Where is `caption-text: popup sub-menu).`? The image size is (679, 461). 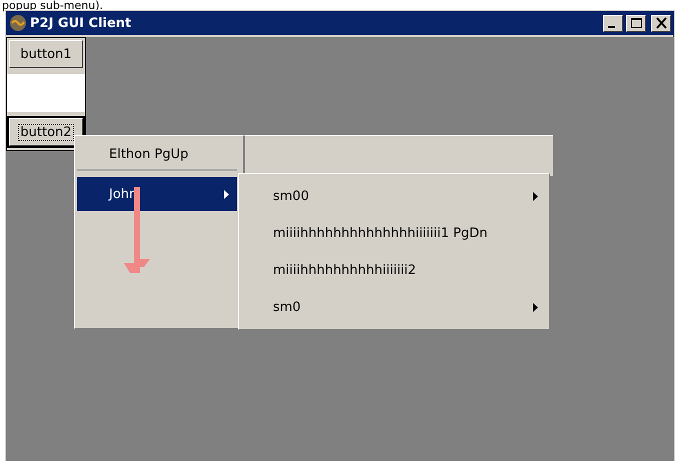
caption-text: popup sub-menu). is located at coordinates (52, 6).